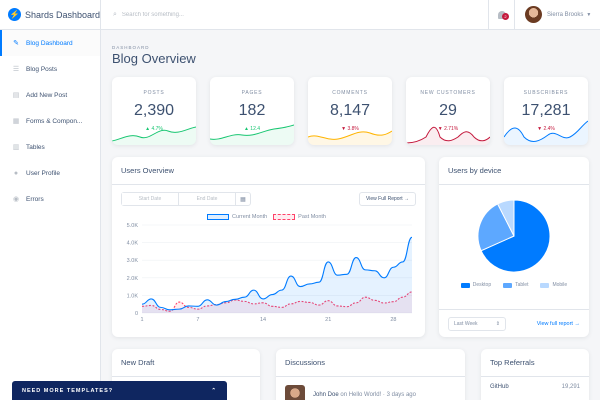 The height and width of the screenshot is (400, 600). I want to click on page-subtitle: Dashboard, so click(131, 47).